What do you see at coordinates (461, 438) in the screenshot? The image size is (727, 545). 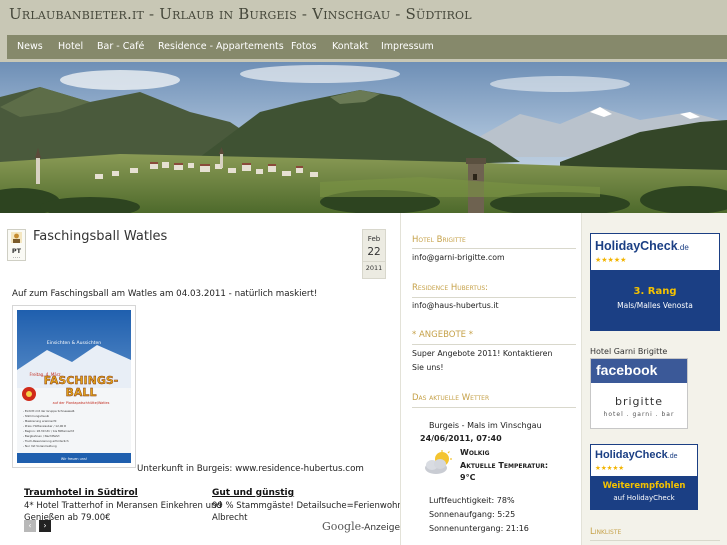 I see `weather-datetime: 24/06/2011, 07:40` at bounding box center [461, 438].